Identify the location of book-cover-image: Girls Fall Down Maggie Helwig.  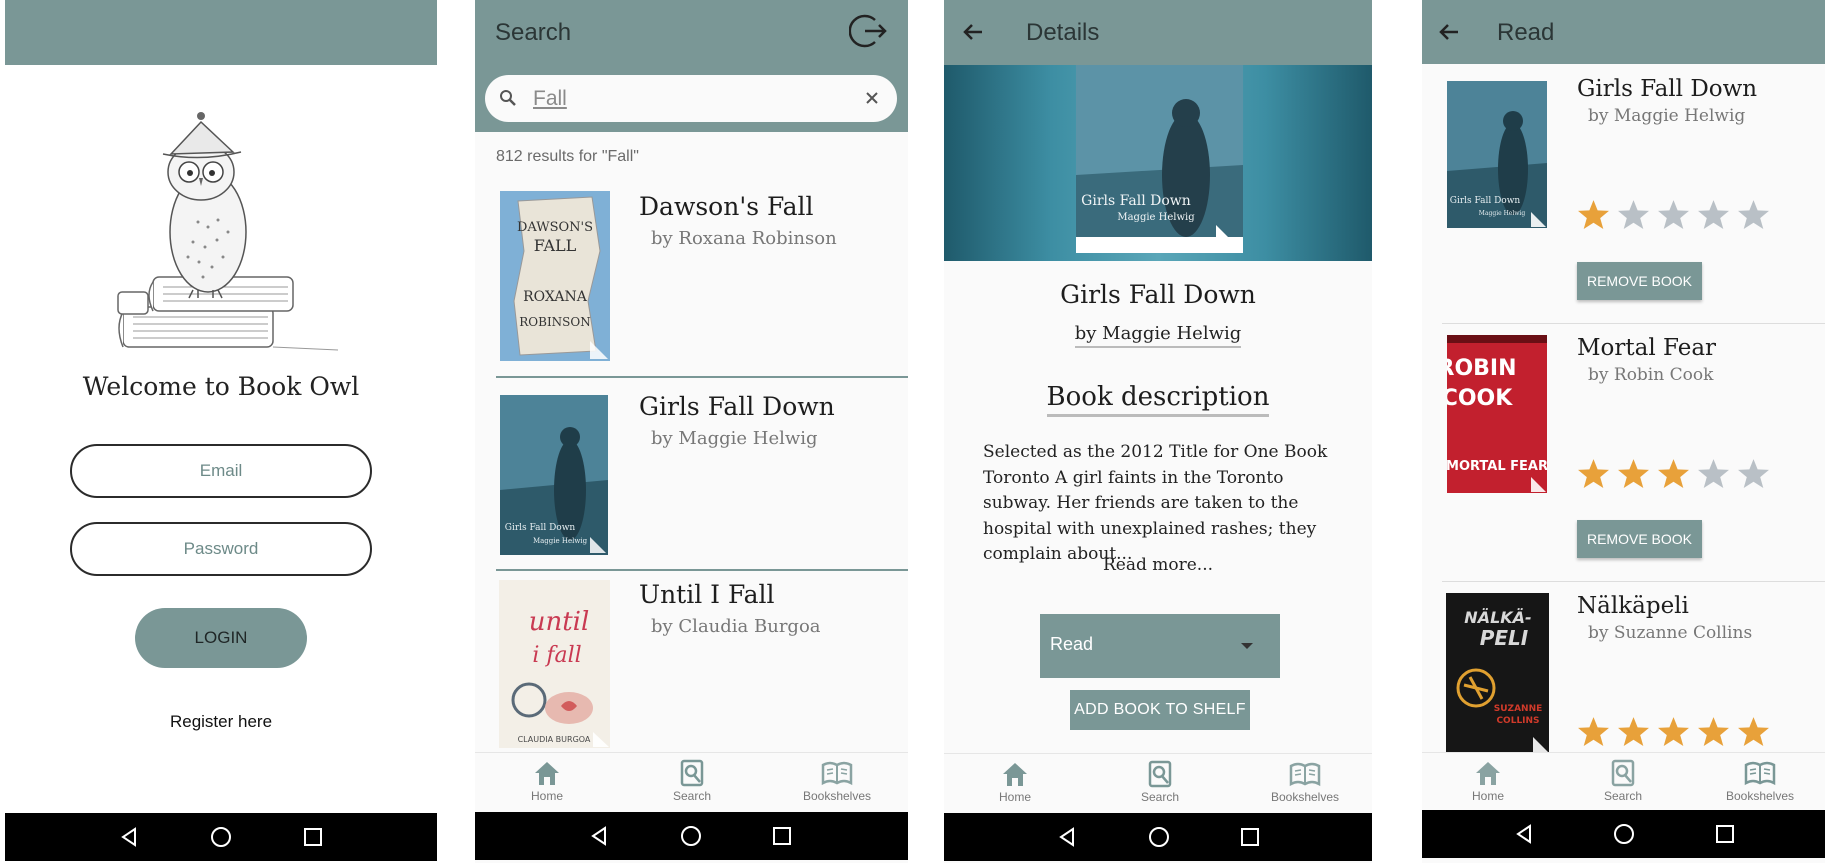
(554, 475).